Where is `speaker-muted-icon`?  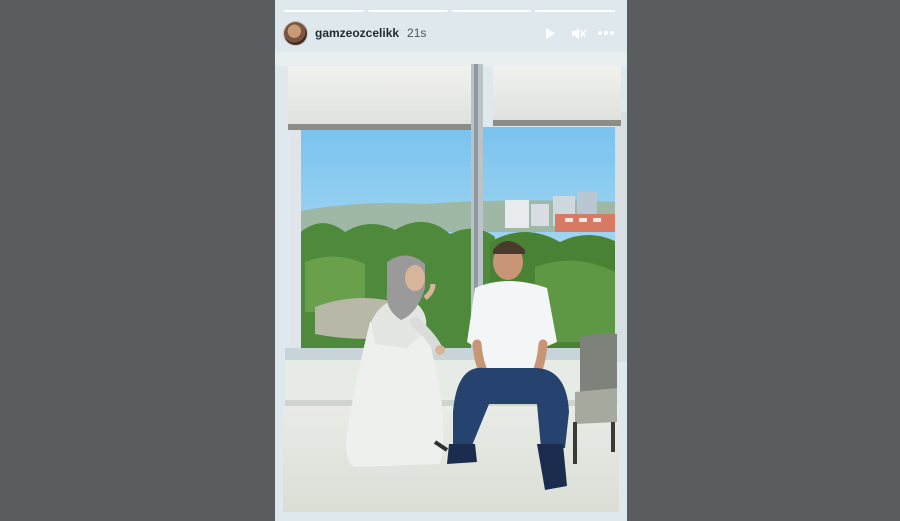 speaker-muted-icon is located at coordinates (578, 33).